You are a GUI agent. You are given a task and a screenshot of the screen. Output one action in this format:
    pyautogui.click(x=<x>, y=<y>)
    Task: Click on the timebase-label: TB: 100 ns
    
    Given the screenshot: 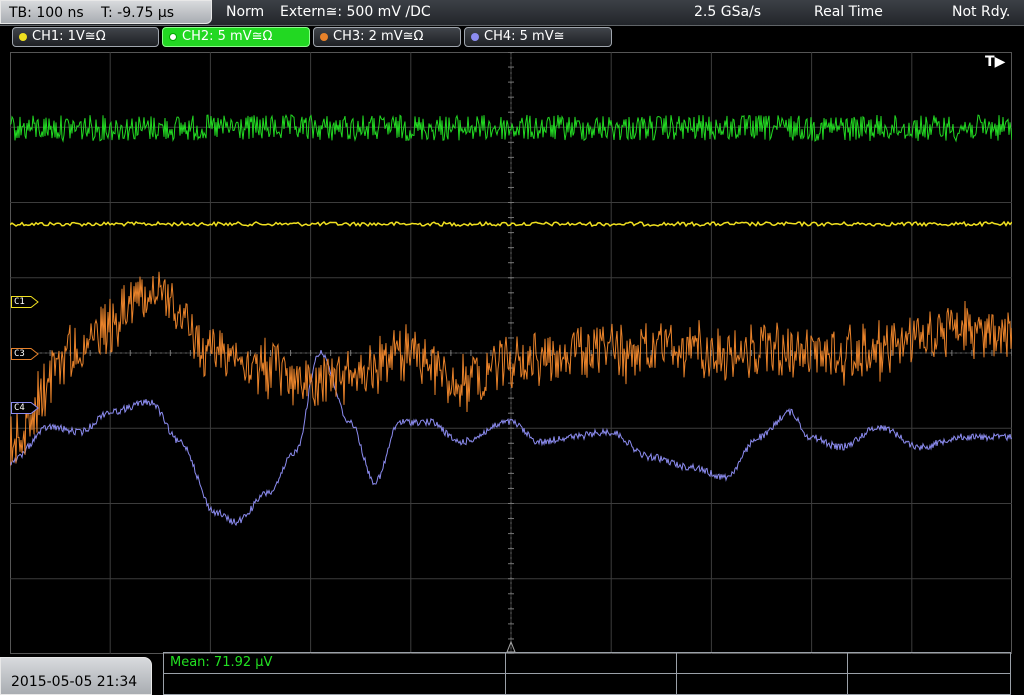 What is the action you would take?
    pyautogui.click(x=46, y=13)
    